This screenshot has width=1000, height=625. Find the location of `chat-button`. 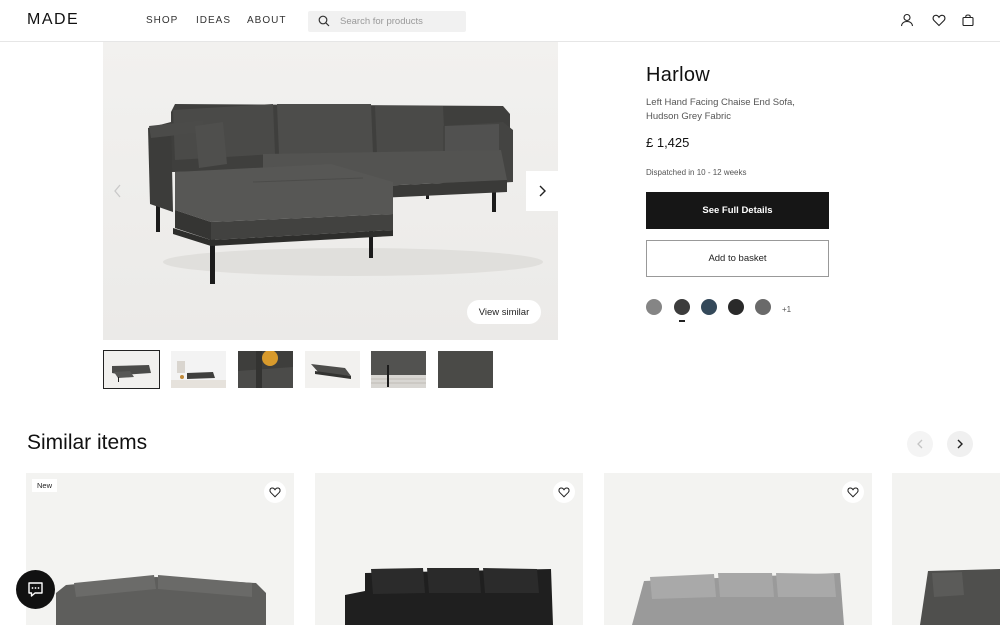

chat-button is located at coordinates (35, 589).